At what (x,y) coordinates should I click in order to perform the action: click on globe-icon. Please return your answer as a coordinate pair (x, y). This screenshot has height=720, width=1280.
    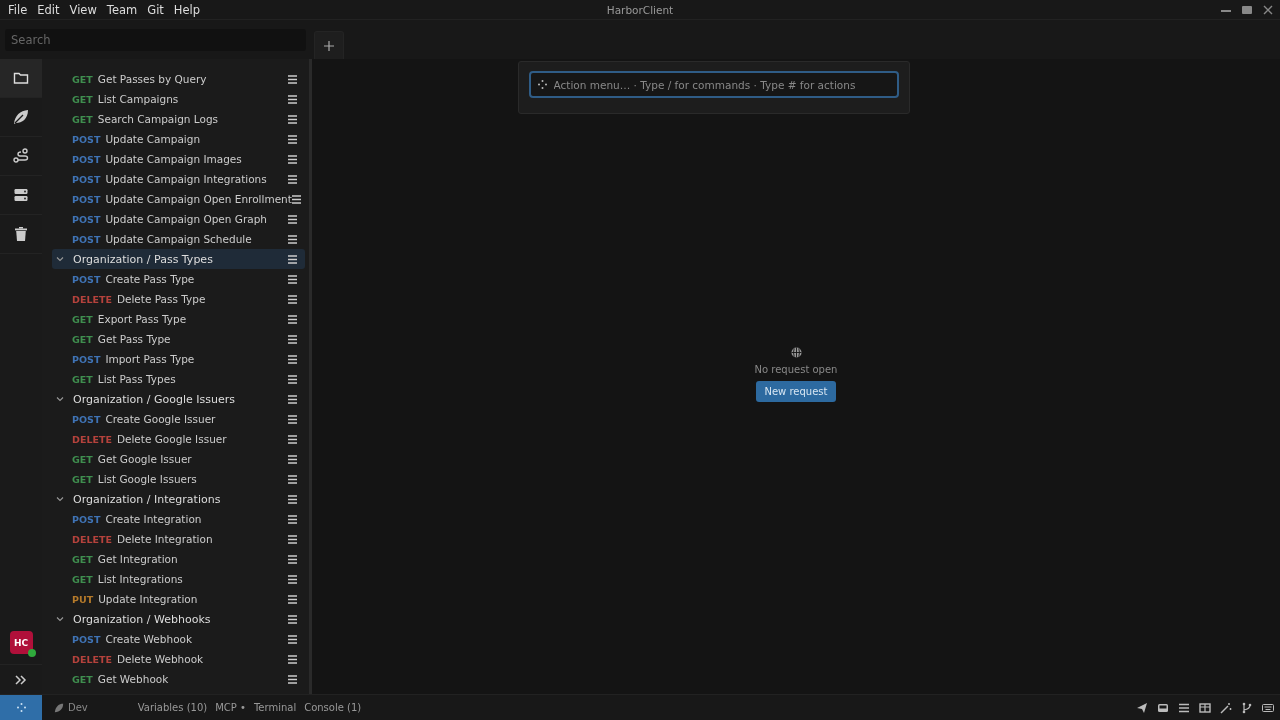
    Looking at the image, I should click on (796, 352).